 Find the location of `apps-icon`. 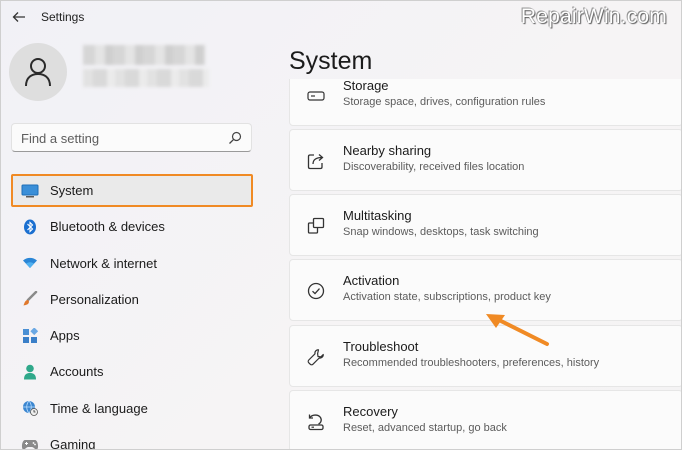

apps-icon is located at coordinates (30, 336).